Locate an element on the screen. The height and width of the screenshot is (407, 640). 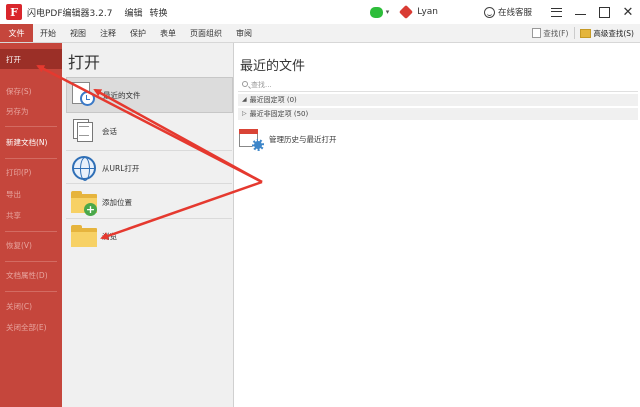
menu-edit: 编辑 is located at coordinates (133, 12).